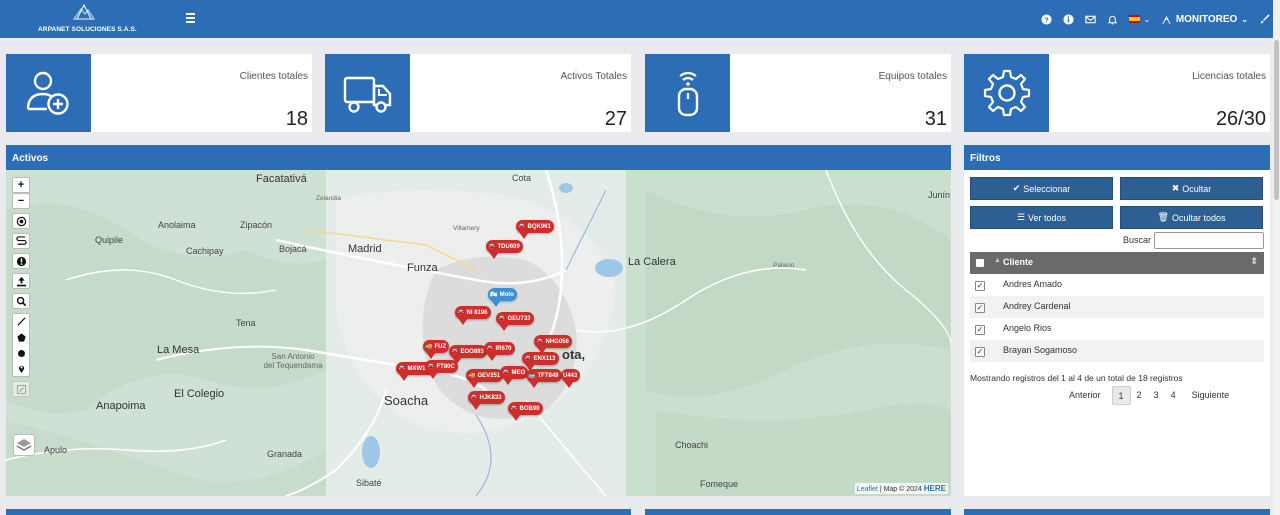  Describe the element at coordinates (429, 347) in the screenshot. I see `truck-icon: 🚚` at that location.